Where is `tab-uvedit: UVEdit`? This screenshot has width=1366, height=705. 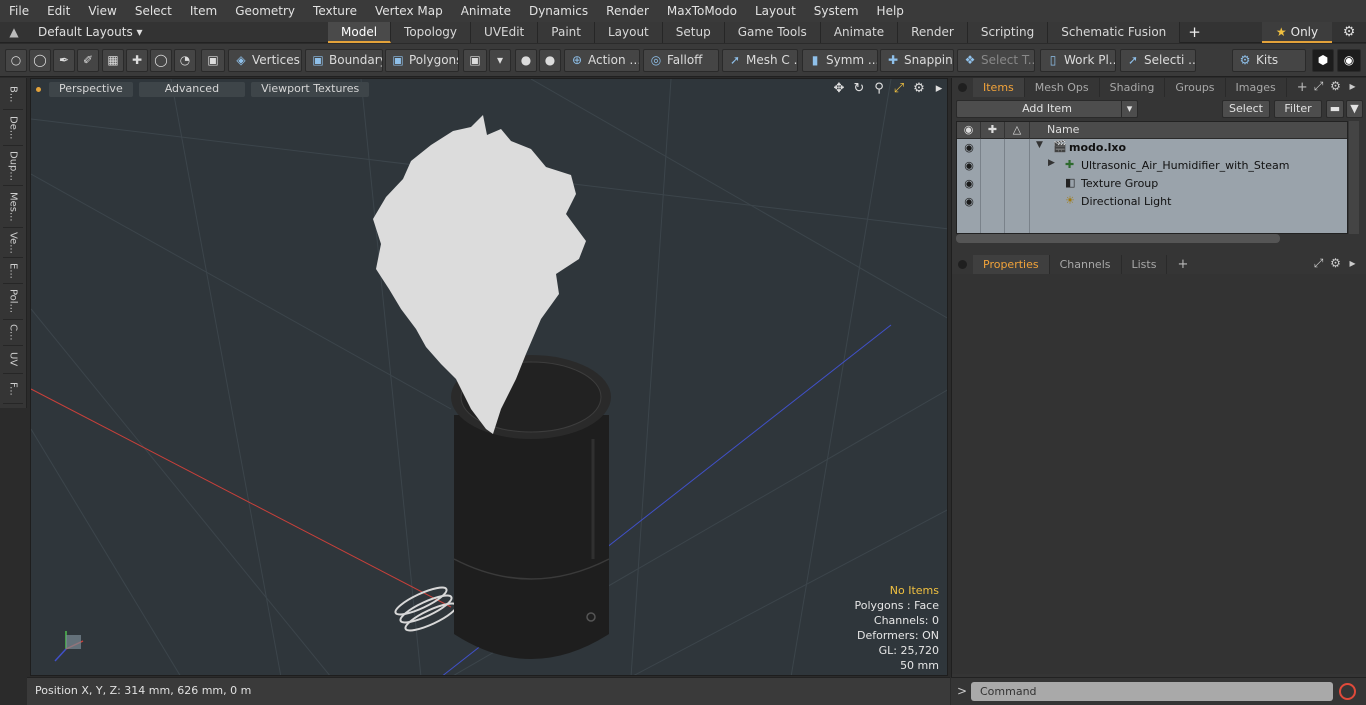
tab-uvedit: UVEdit is located at coordinates (505, 32).